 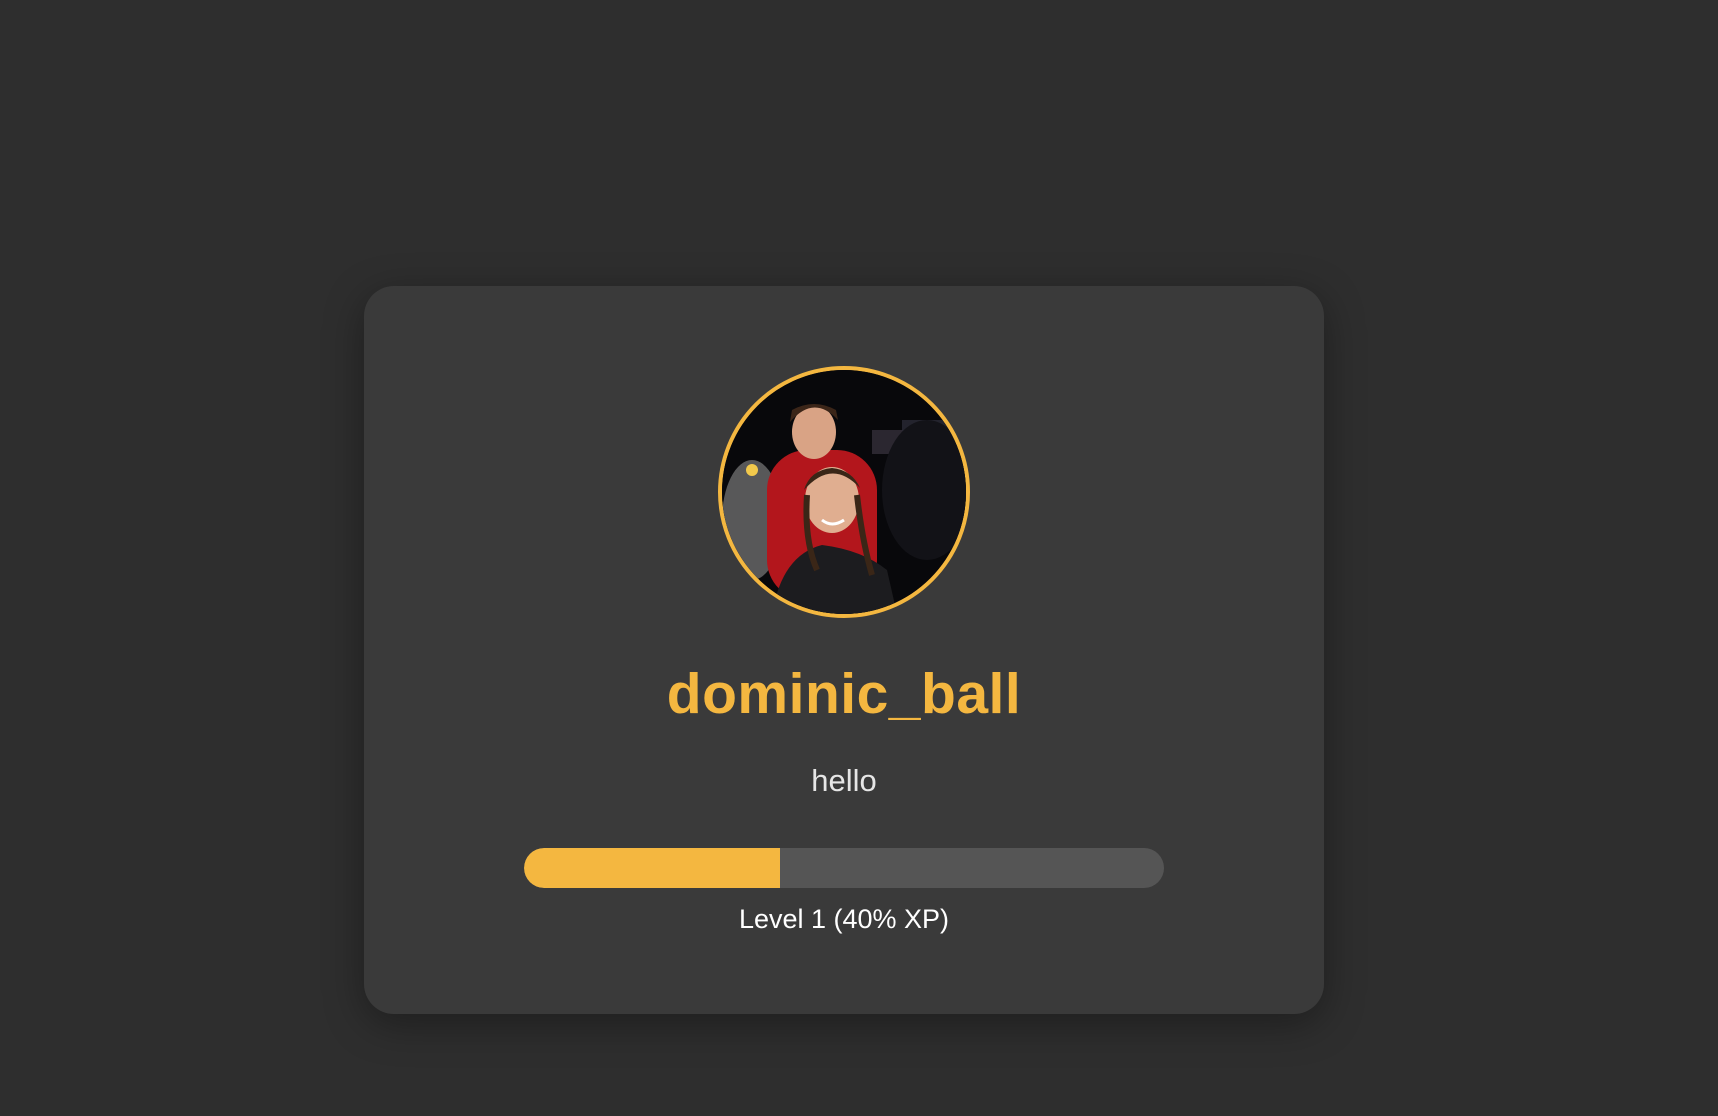 I want to click on xp-progress-fill, so click(x=652, y=868).